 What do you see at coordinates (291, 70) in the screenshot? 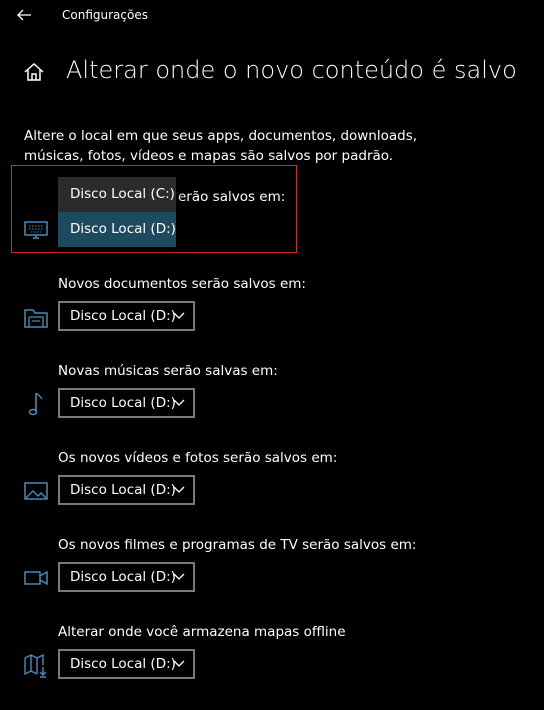
I see `page-title: Alterar onde o novo conteúdo é salvo` at bounding box center [291, 70].